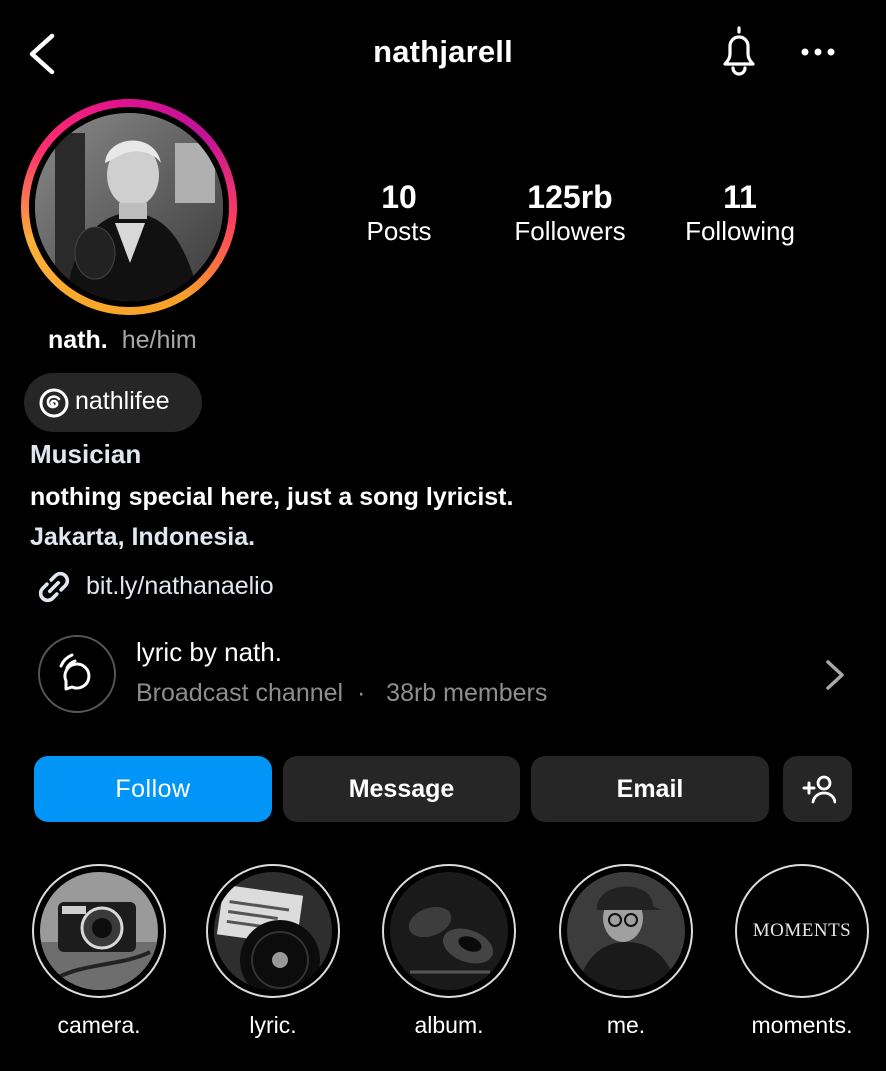 The image size is (886, 1071). What do you see at coordinates (153, 789) in the screenshot?
I see `follow-button: Follow` at bounding box center [153, 789].